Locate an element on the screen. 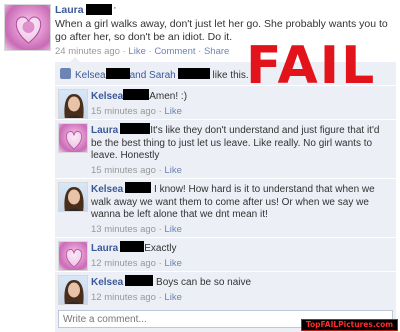  comment-text: Boys can be so naive is located at coordinates (204, 282).